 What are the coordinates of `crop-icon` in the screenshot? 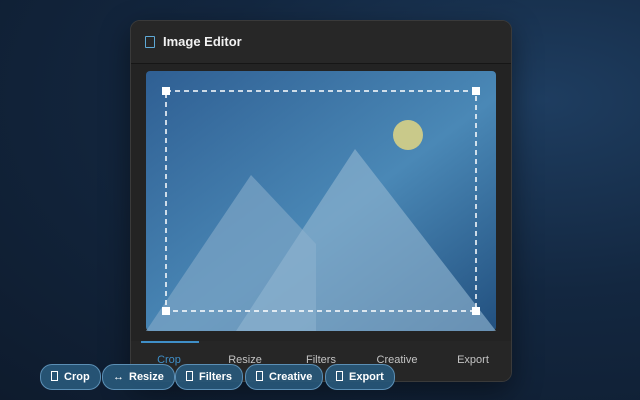 It's located at (54, 376).